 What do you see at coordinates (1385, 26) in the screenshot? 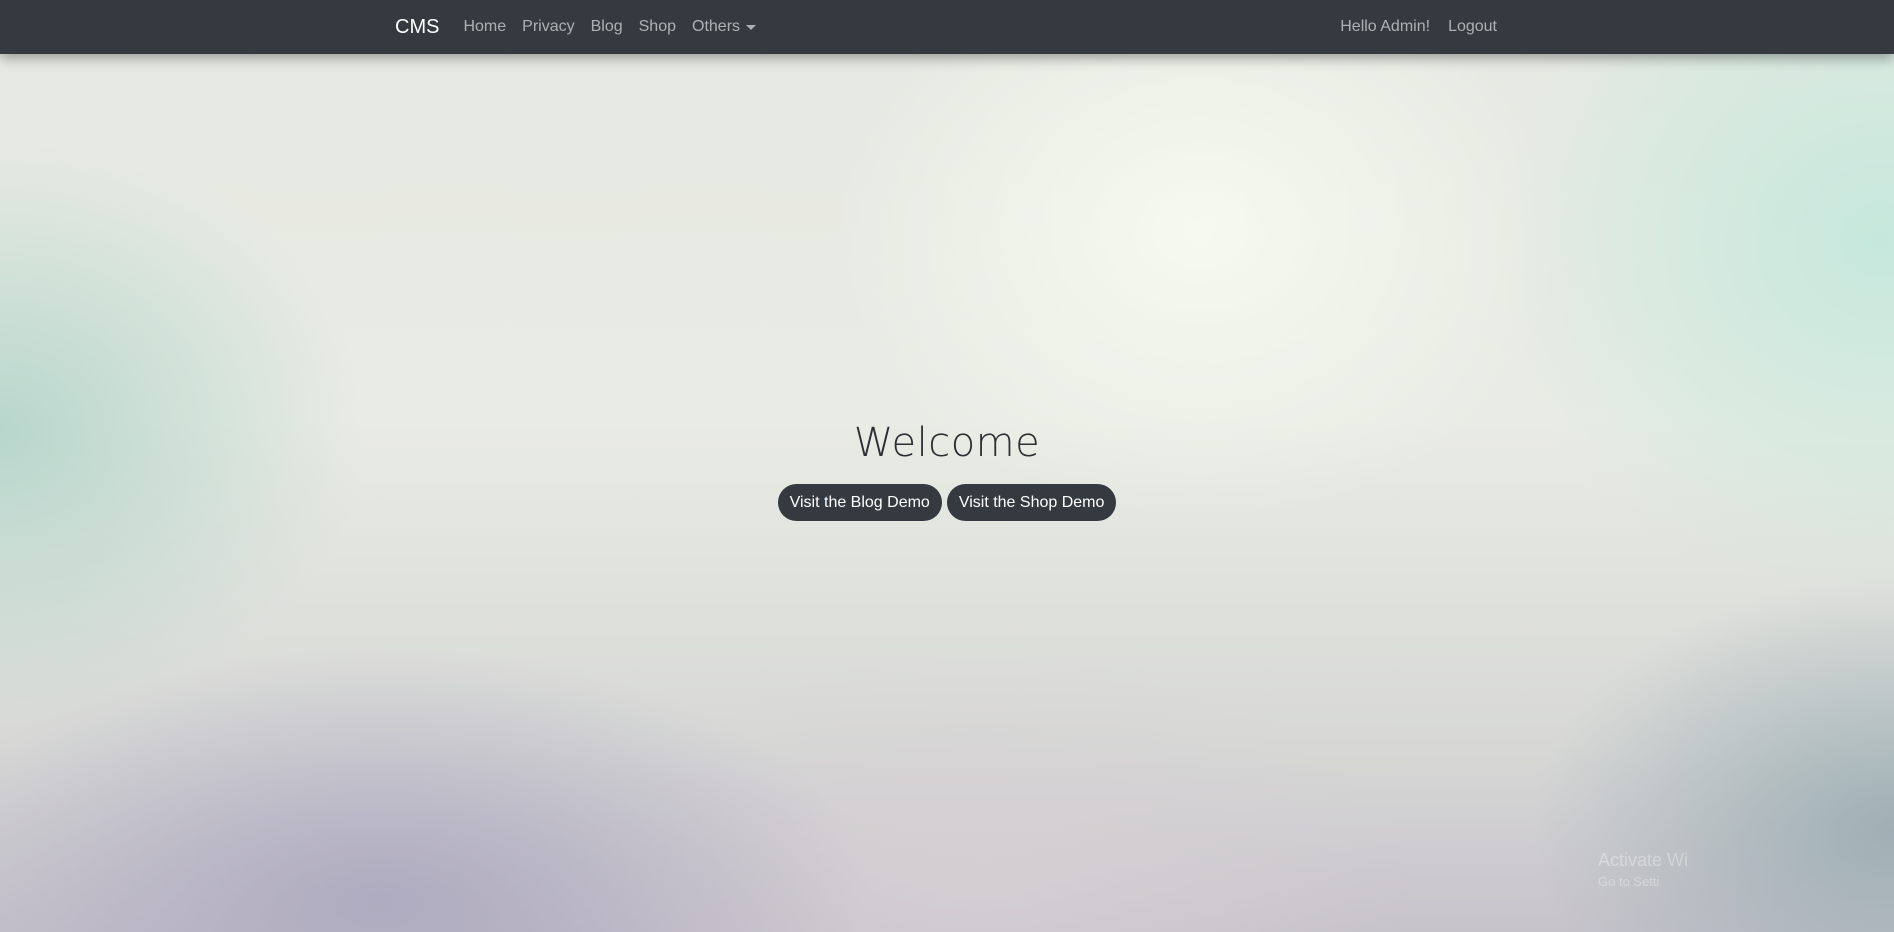
I see `user-greeting: Hello Admin!` at bounding box center [1385, 26].